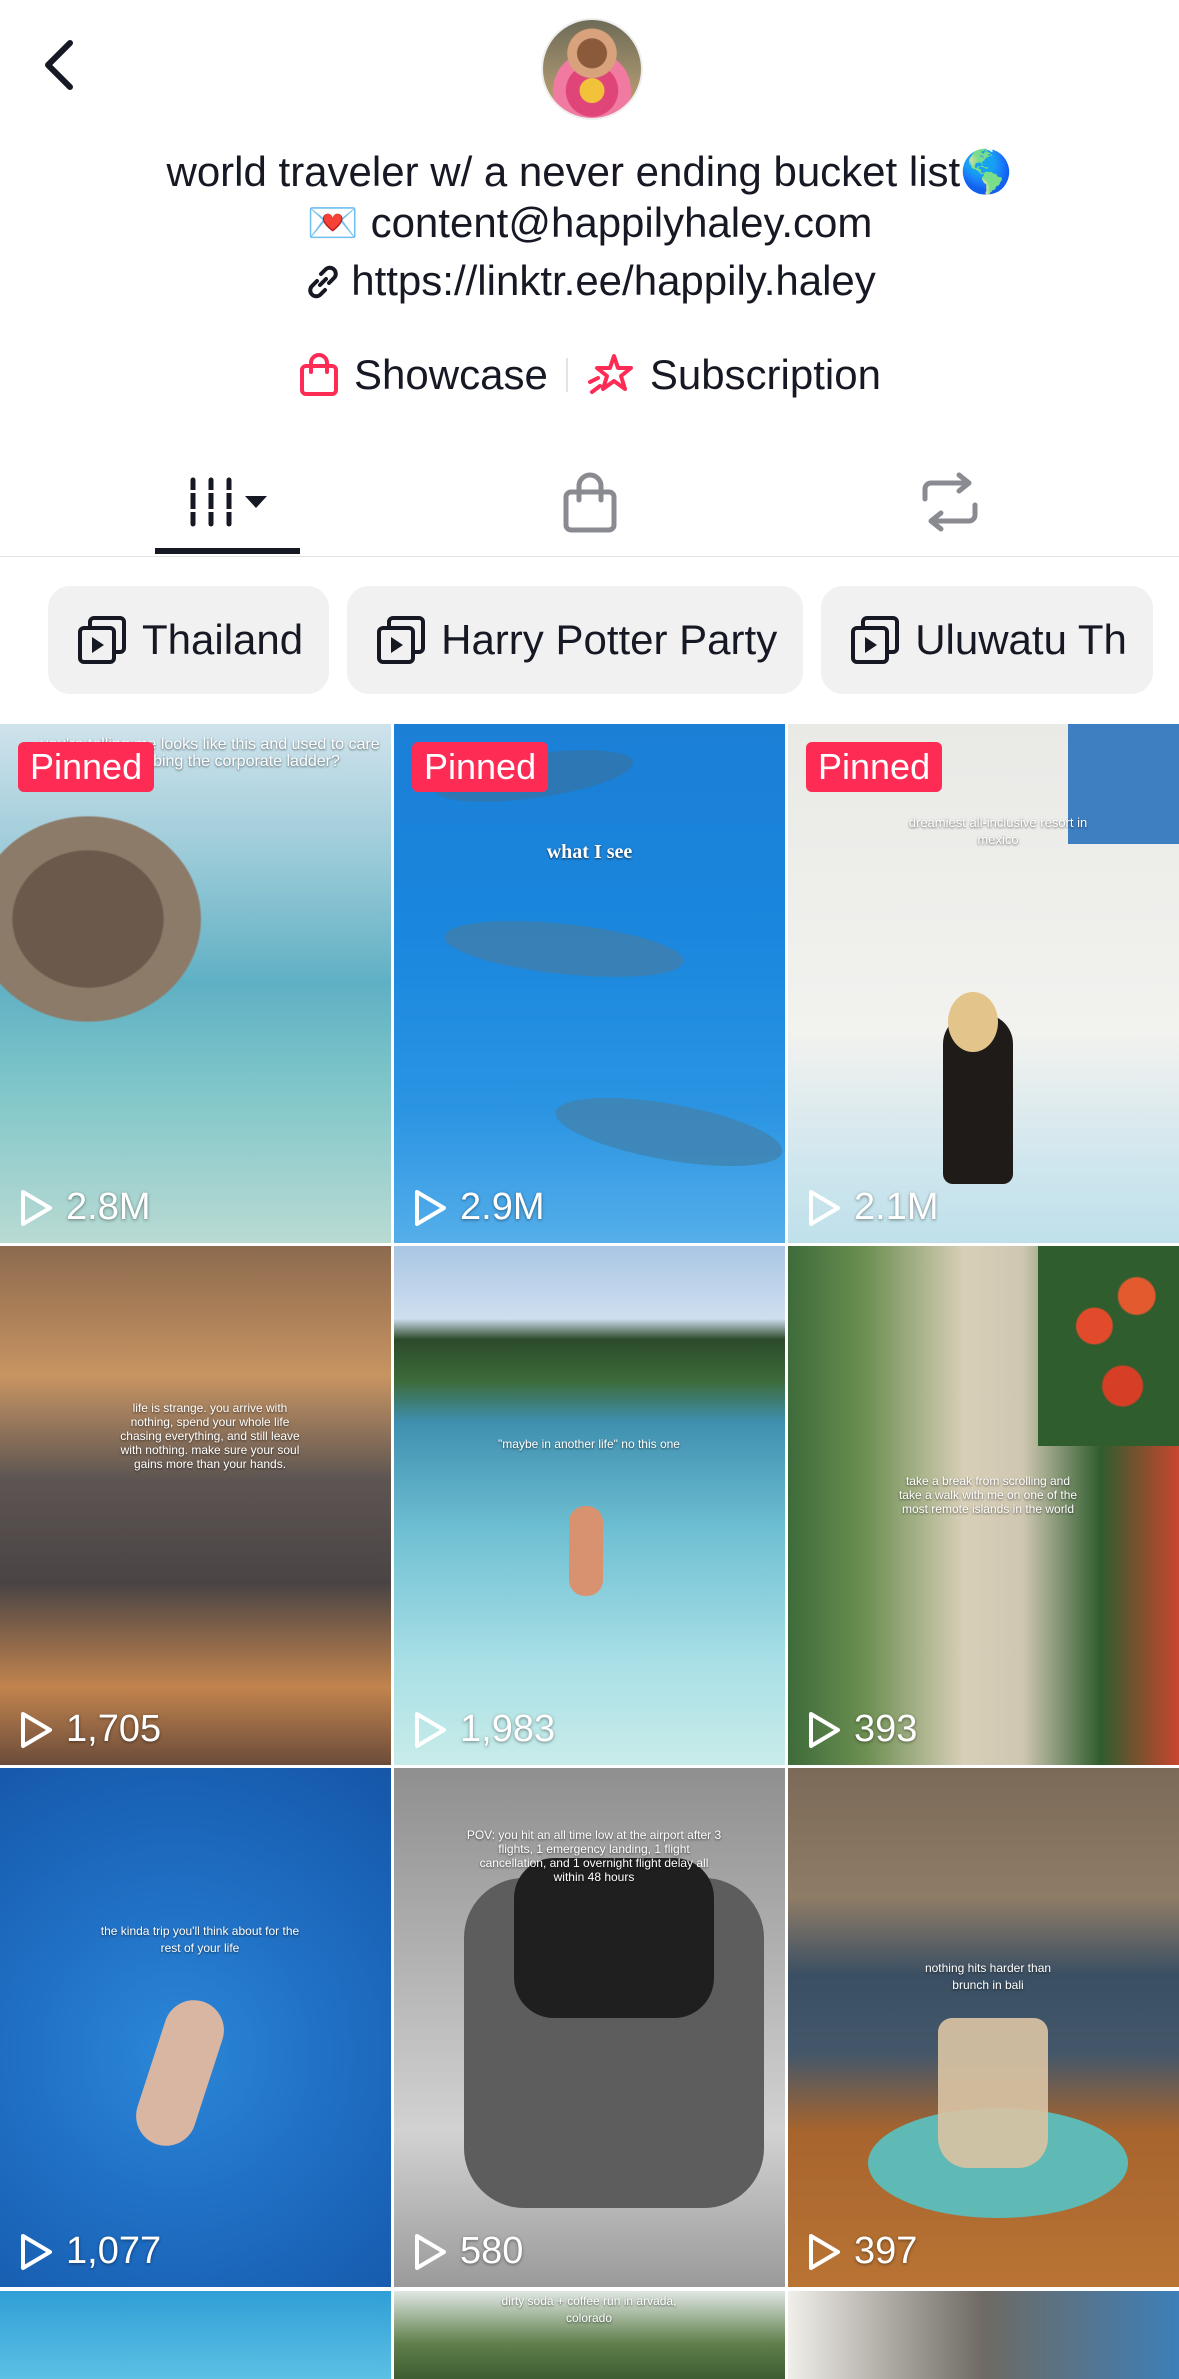 This screenshot has width=1179, height=2379. Describe the element at coordinates (180, 2073) in the screenshot. I see `thumbnail-diver` at that location.